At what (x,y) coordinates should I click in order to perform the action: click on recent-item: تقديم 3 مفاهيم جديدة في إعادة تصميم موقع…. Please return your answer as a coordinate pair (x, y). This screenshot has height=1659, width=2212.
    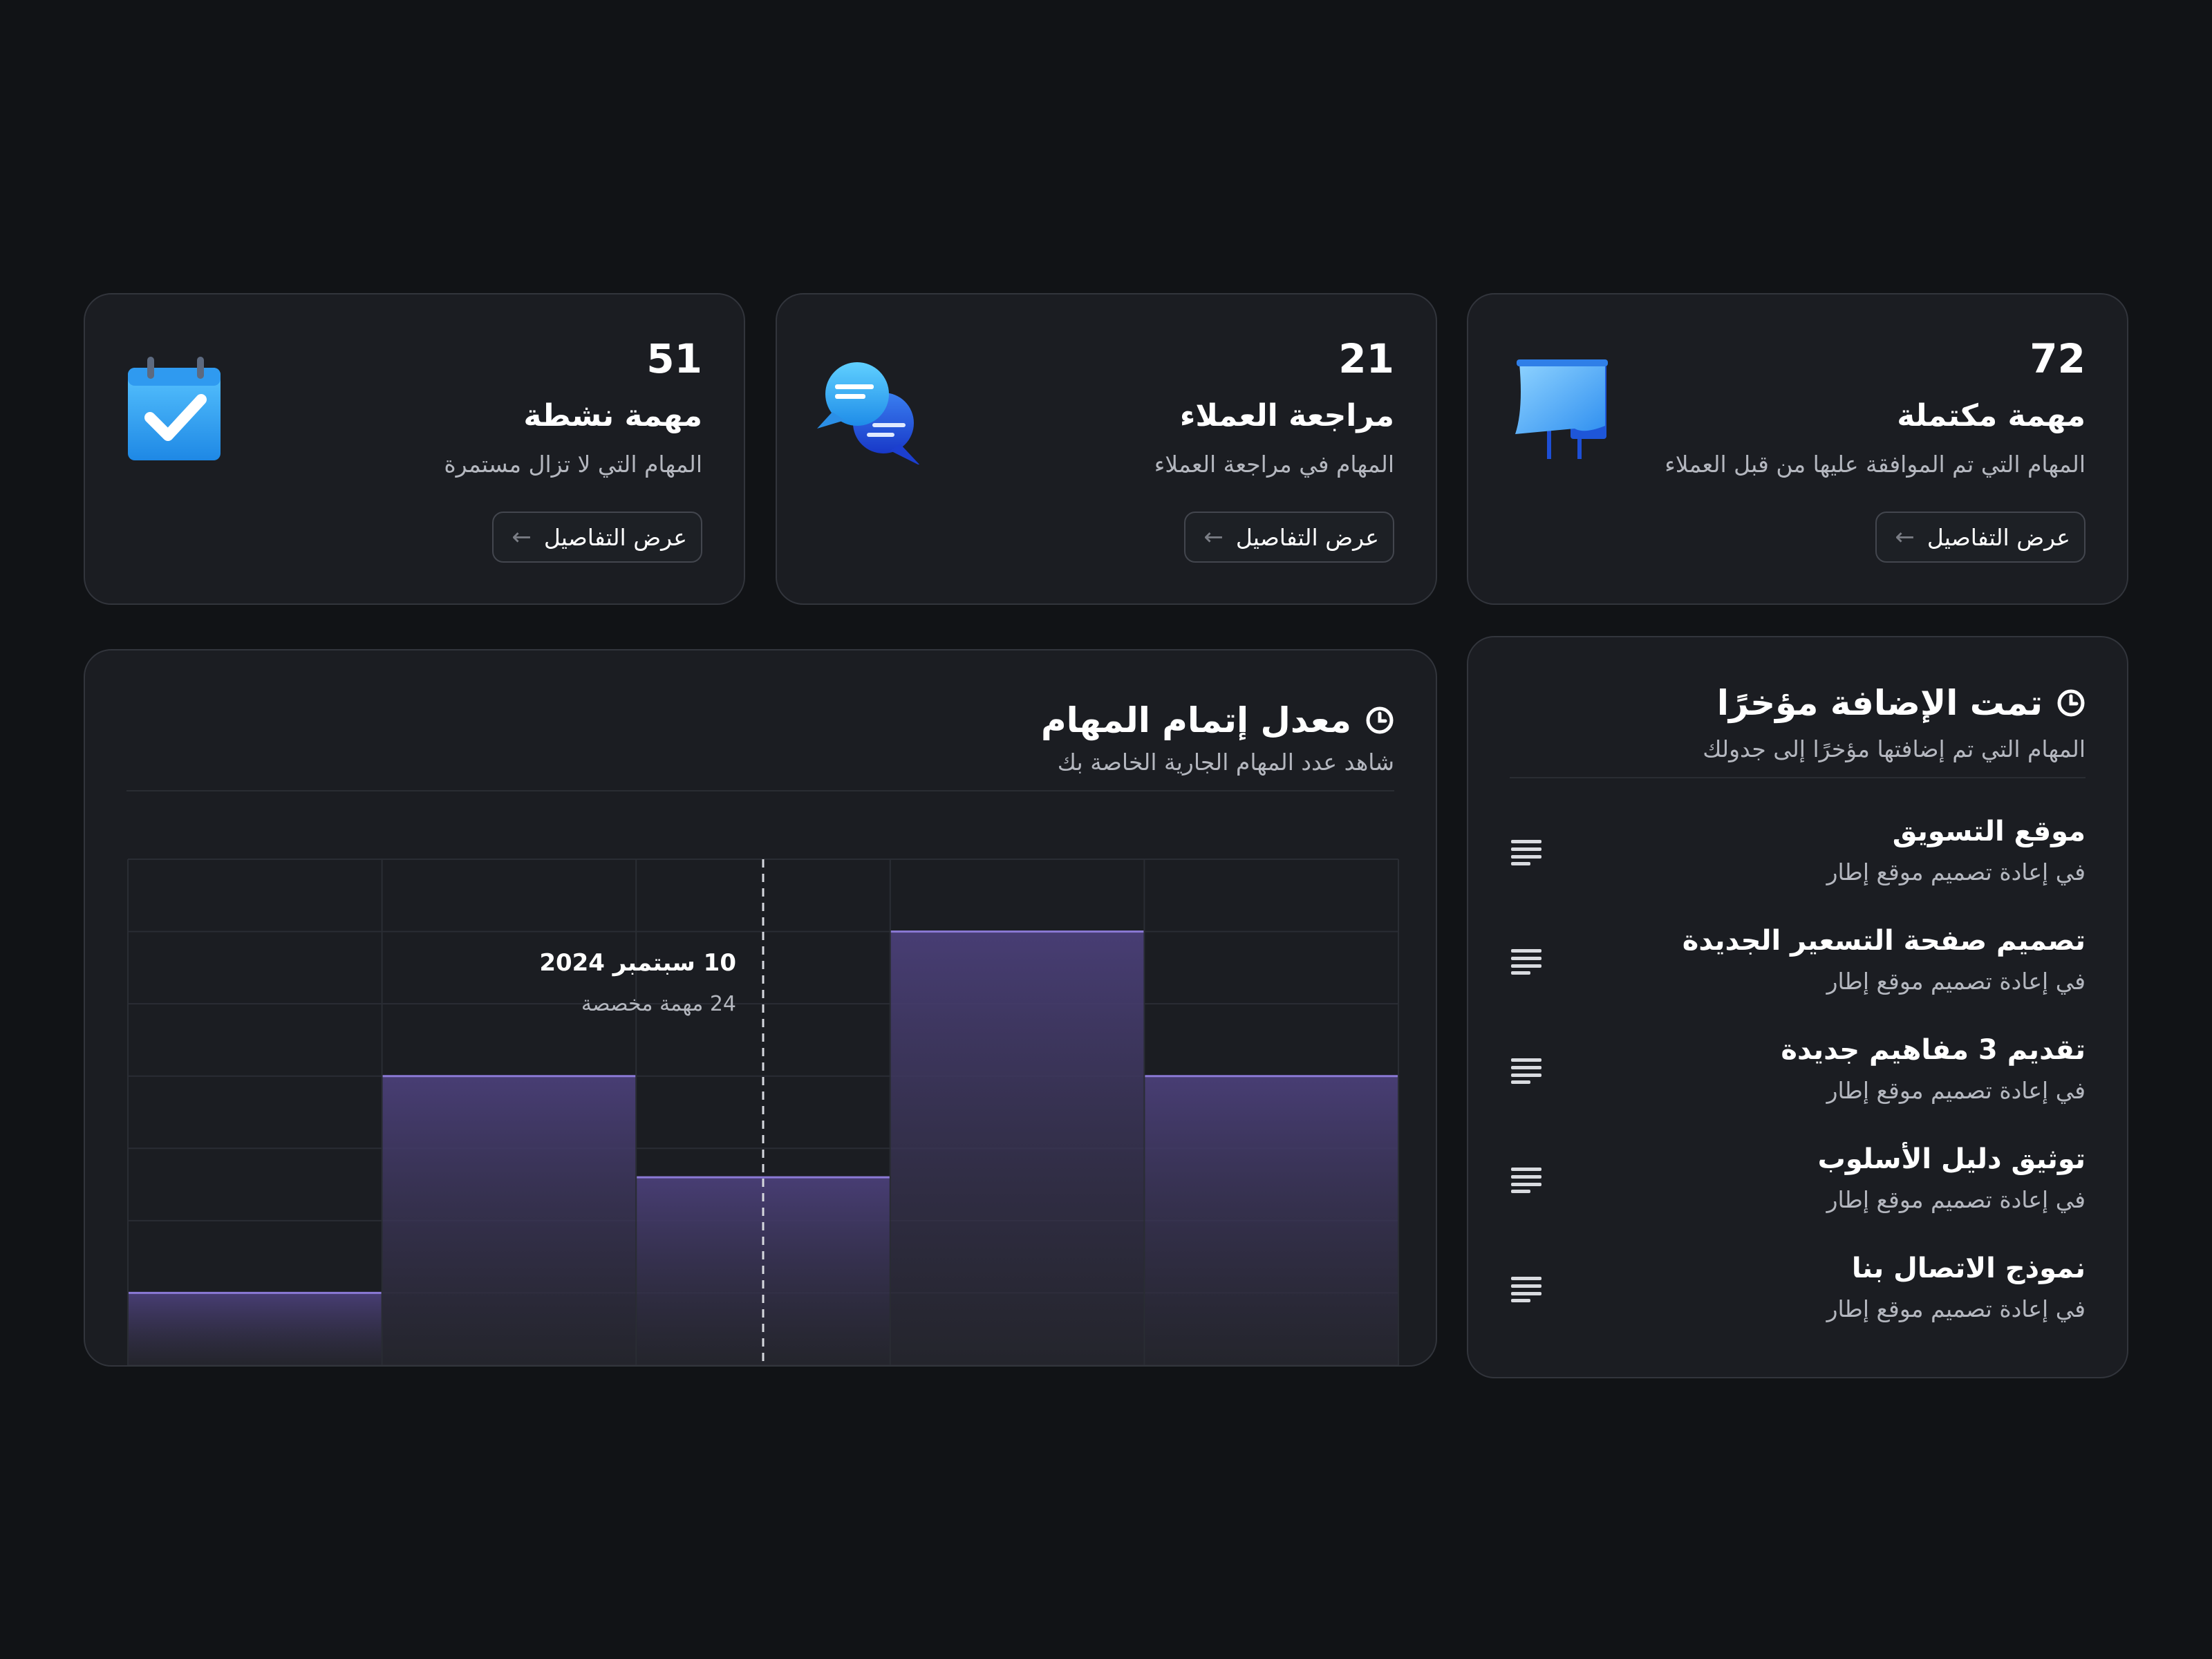
    Looking at the image, I should click on (1798, 1088).